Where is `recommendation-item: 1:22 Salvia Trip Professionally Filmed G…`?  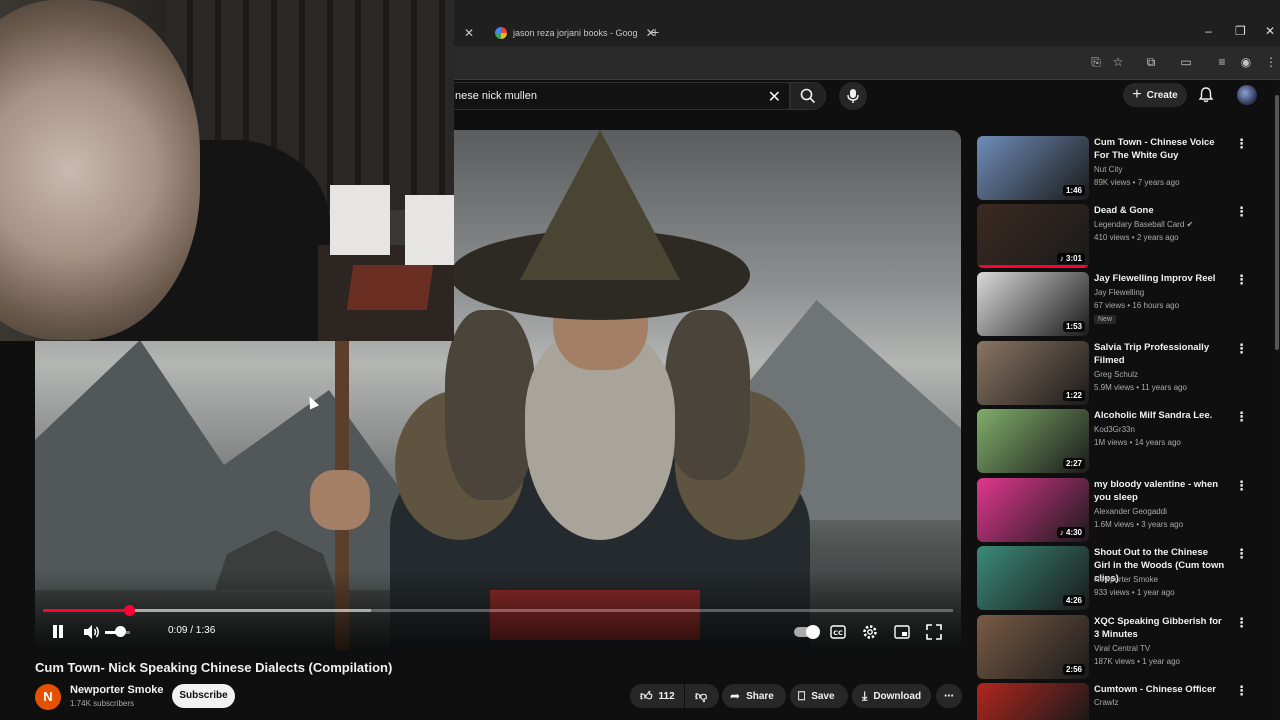
recommendation-item: 1:22 Salvia Trip Professionally Filmed G… is located at coordinates (1117, 373).